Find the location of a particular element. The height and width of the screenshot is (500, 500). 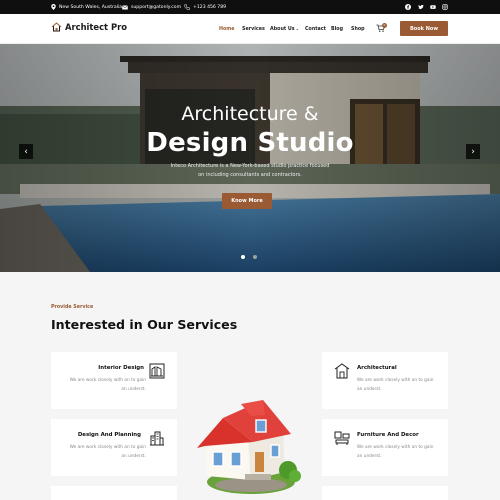

logo-text: Architect Pro is located at coordinates (96, 27).